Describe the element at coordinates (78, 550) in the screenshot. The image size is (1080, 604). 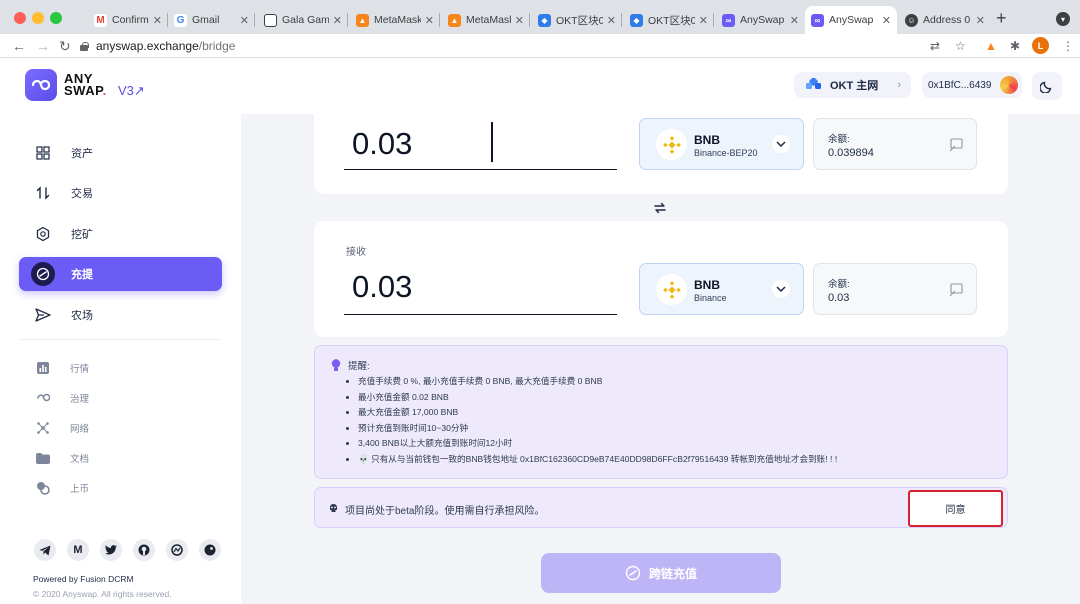
I see `medium-icon: M` at that location.